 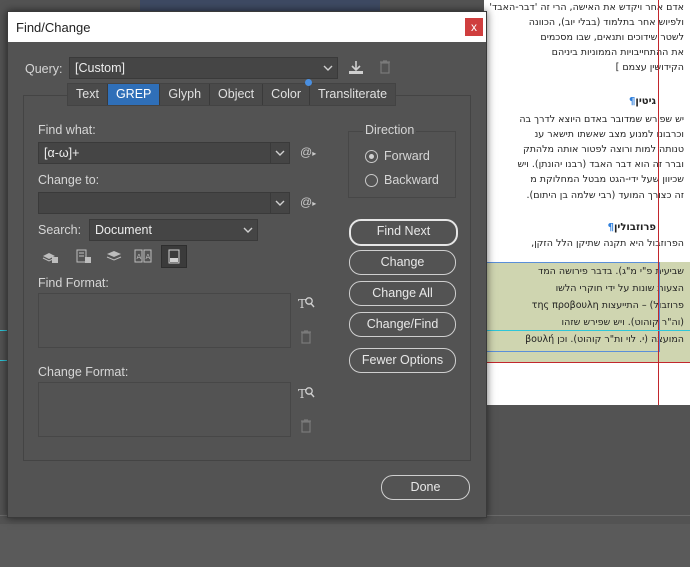 I want to click on tab-label: Object, so click(x=236, y=94).